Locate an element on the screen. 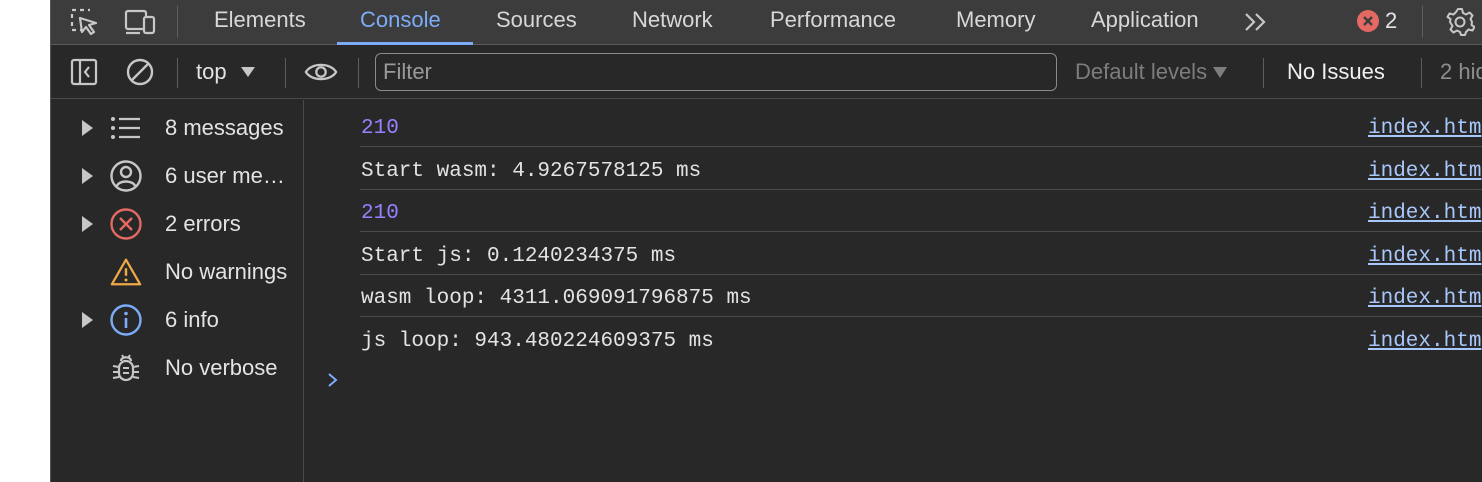 The width and height of the screenshot is (1482, 482). console-message: Start wasm: 4.9267578125 ms index.htm is located at coordinates (921, 169).